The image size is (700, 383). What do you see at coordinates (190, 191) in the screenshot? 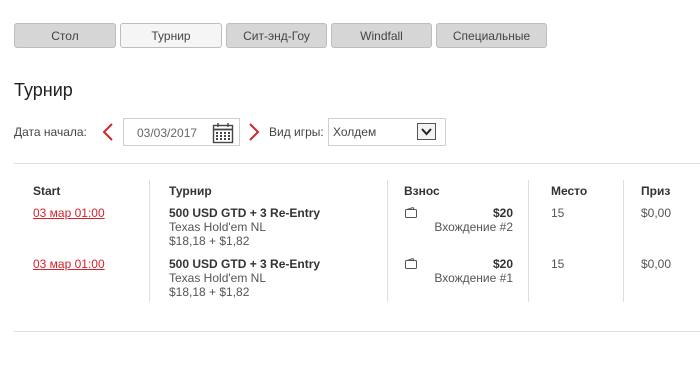
I see `header-tournament: Турнир` at bounding box center [190, 191].